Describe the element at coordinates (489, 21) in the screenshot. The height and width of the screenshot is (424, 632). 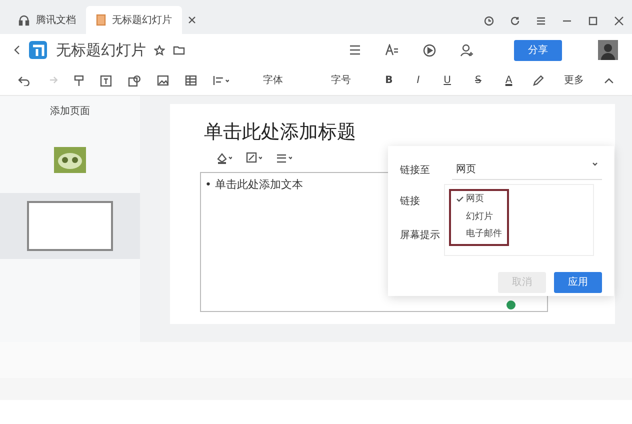
I see `clock-icon` at that location.